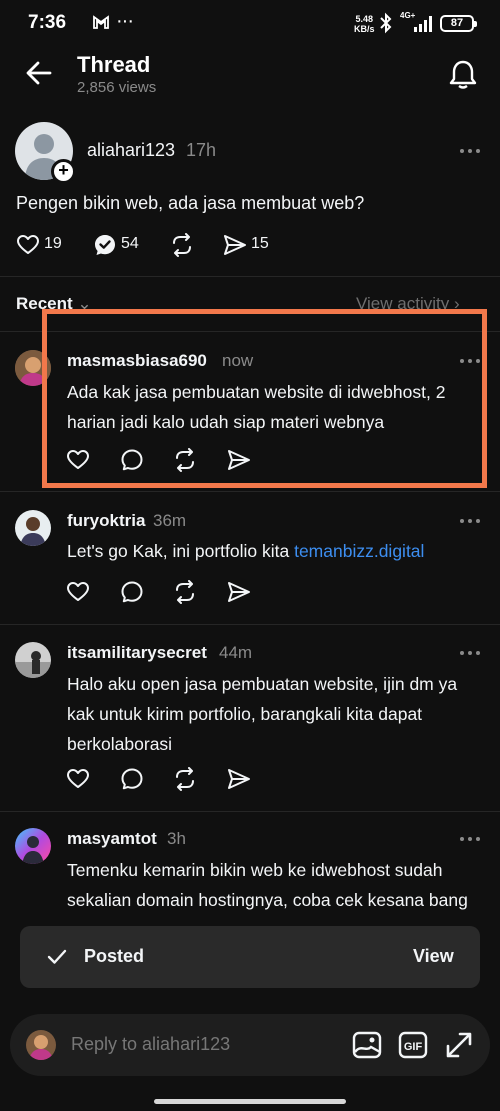 The width and height of the screenshot is (500, 1111). Describe the element at coordinates (114, 64) in the screenshot. I see `page-title: Thread` at that location.